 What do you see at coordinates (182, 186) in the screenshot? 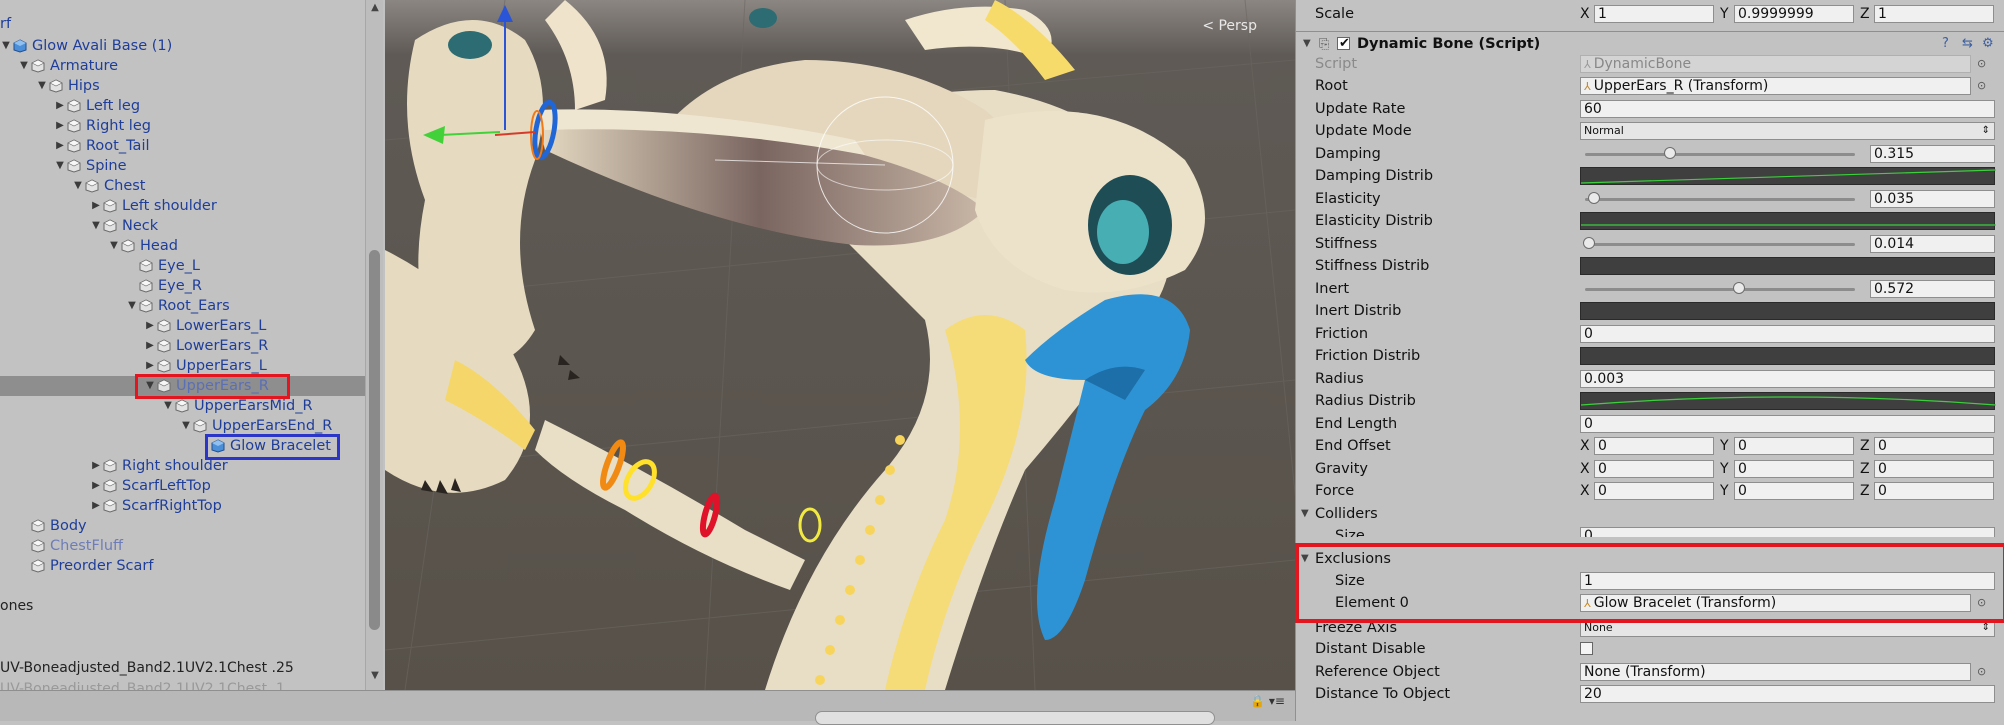
I see `hierarchy-item: ▼ Chest` at bounding box center [182, 186].